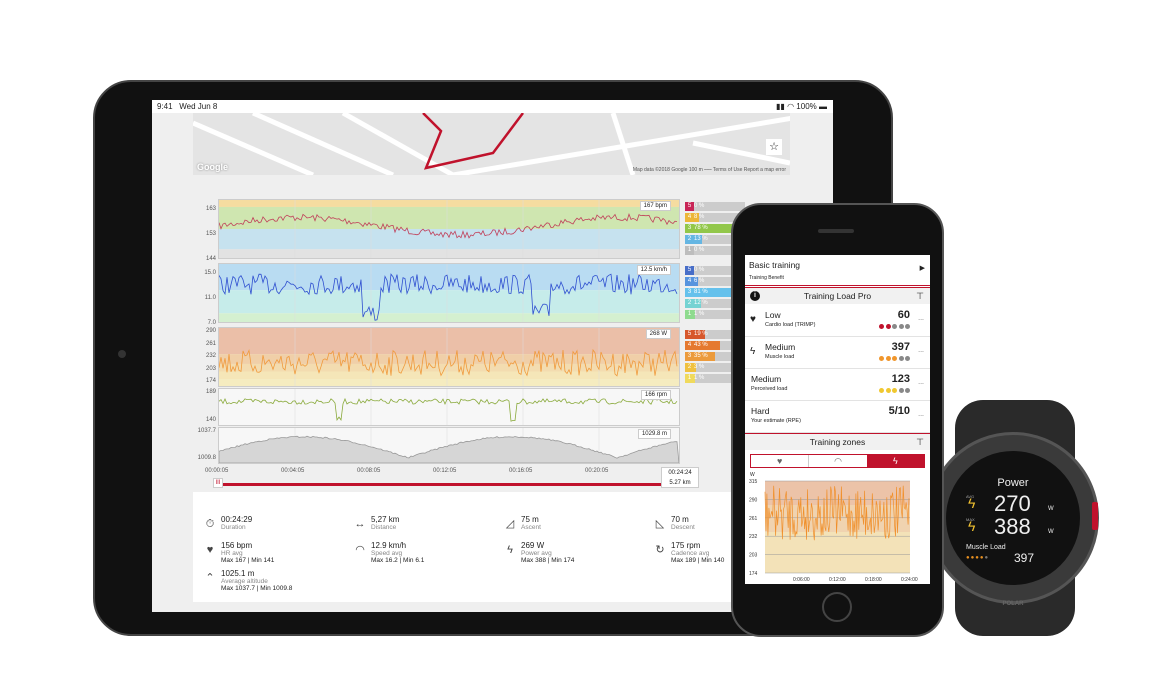 The height and width of the screenshot is (679, 1160). Describe the element at coordinates (790, 325) in the screenshot. I see `load-label: Cardio load (TRIMP)` at that location.